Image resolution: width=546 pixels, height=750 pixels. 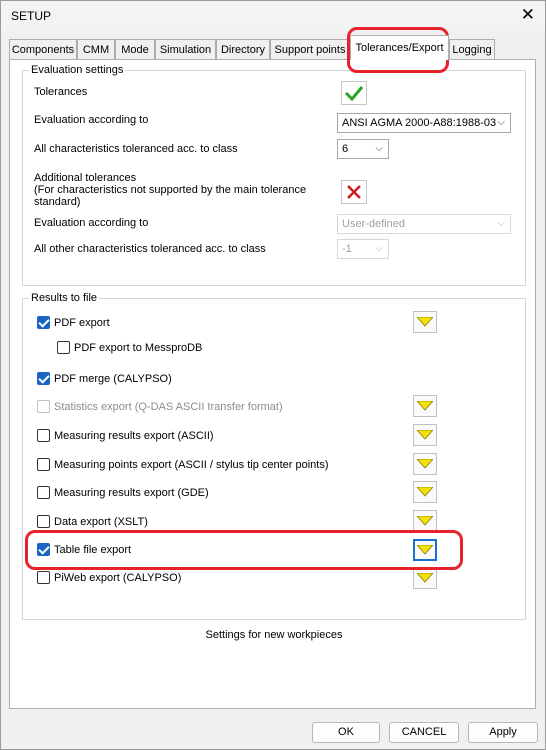 What do you see at coordinates (131, 493) in the screenshot?
I see `measuring-results-gde-label: Measuring results export (GDE)` at bounding box center [131, 493].